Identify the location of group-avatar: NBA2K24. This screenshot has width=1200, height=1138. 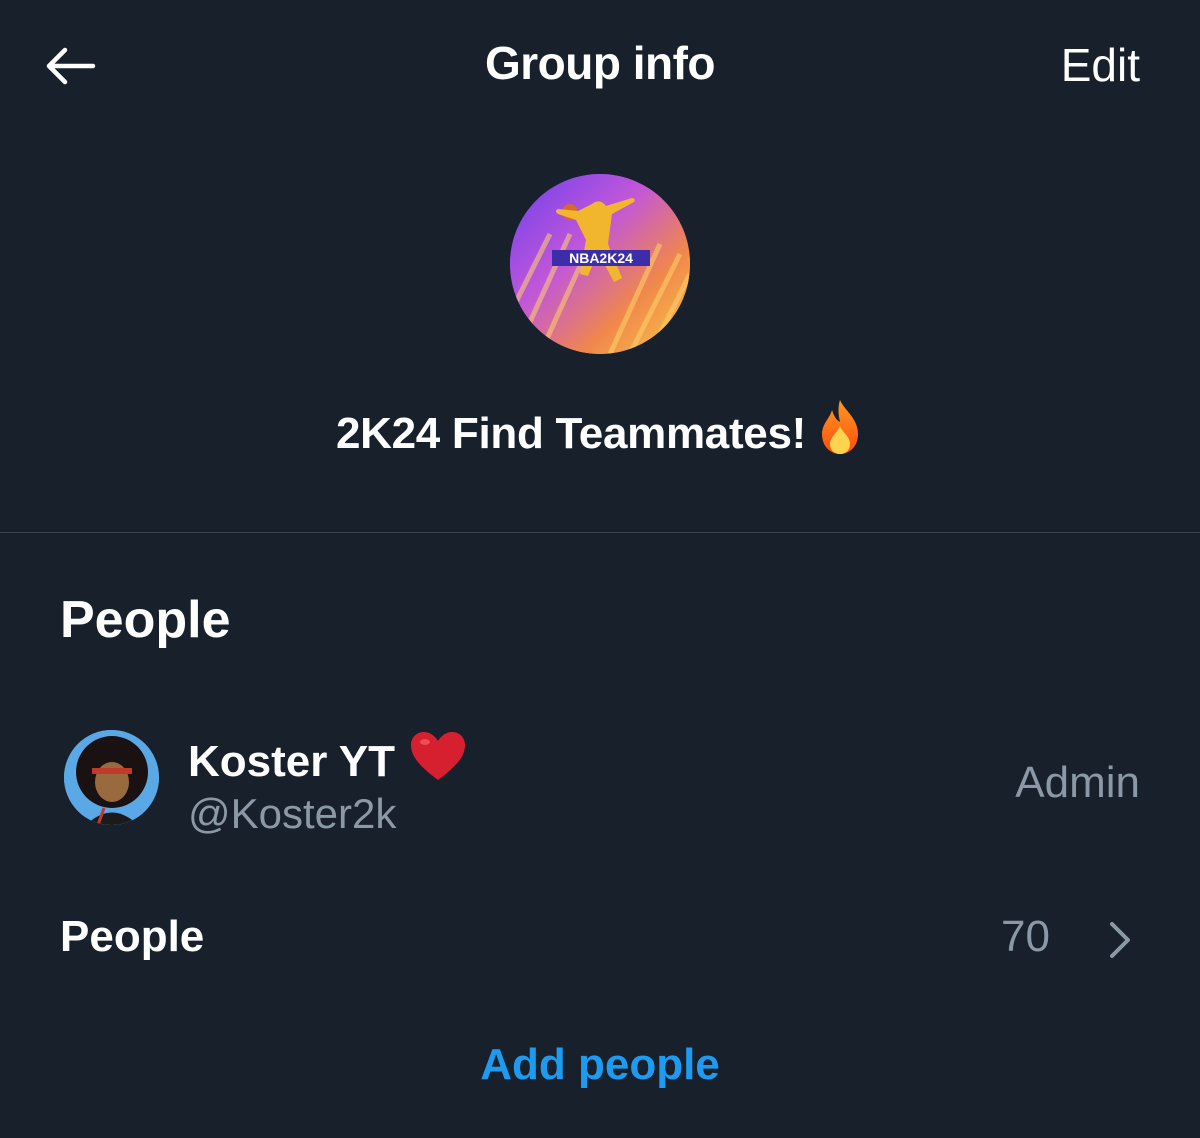
(600, 264).